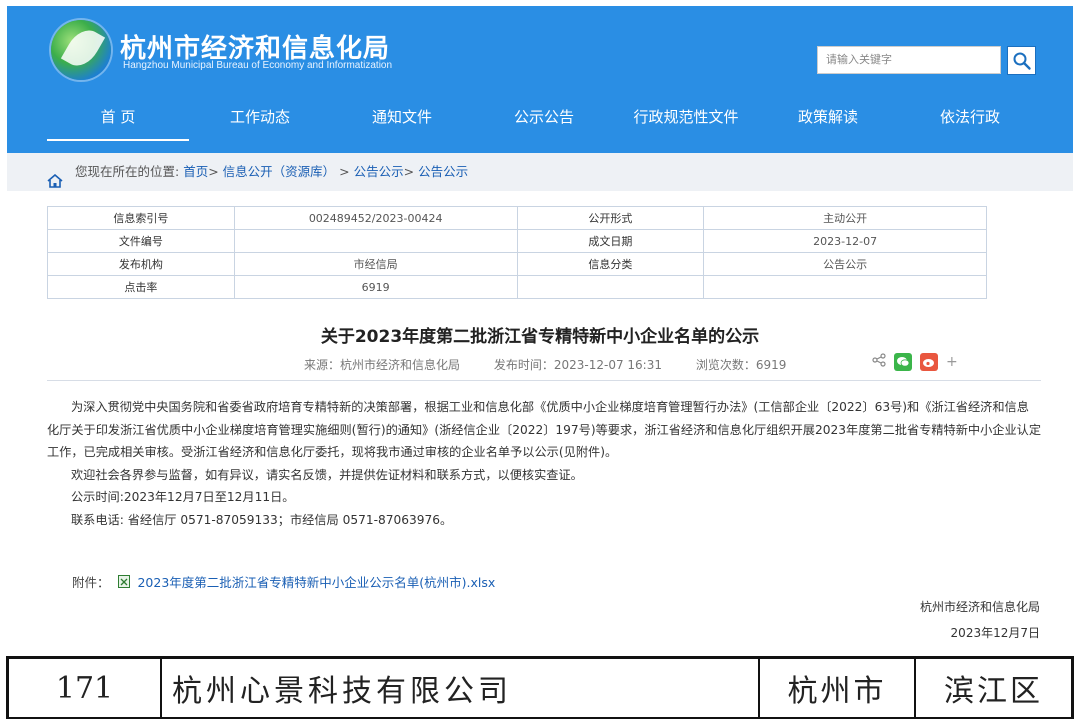  I want to click on breadcrumb-info-public: 信息公开（资源库）, so click(279, 171).